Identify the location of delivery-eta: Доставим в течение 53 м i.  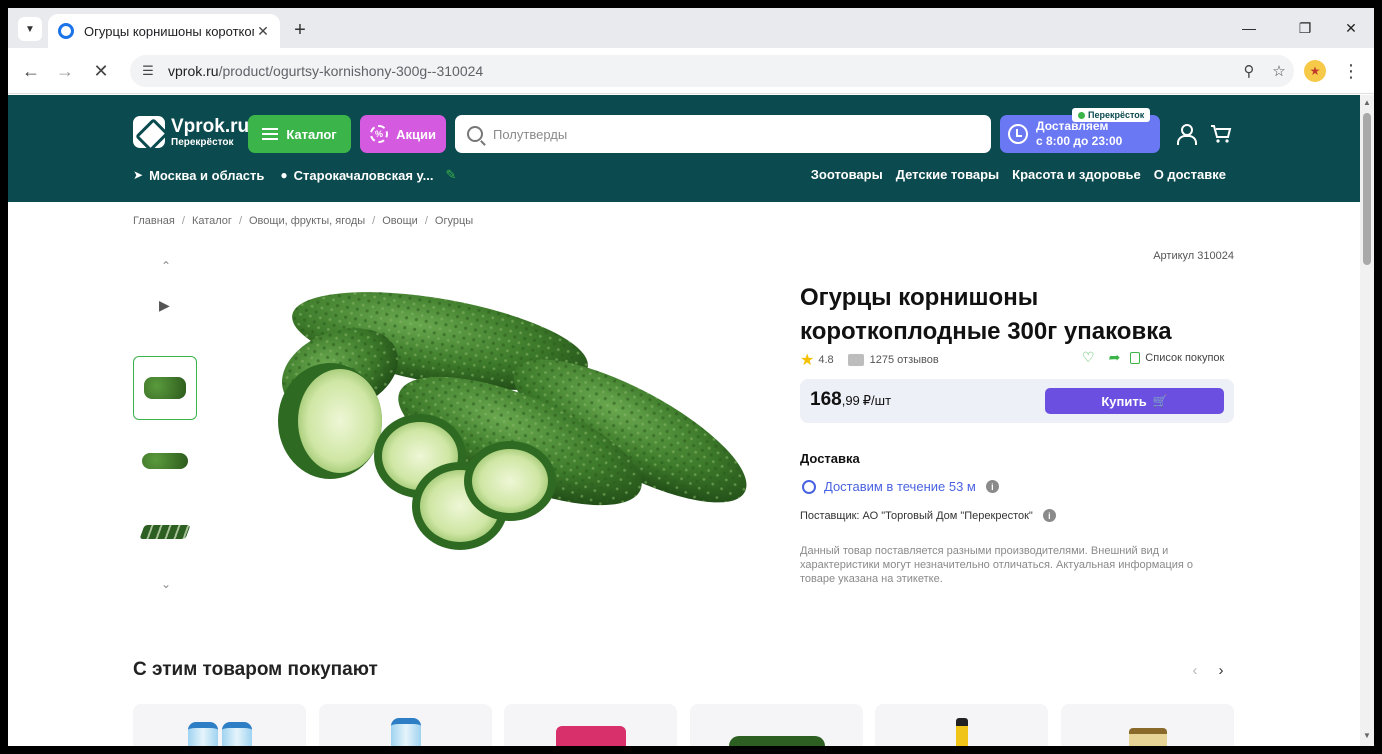
(900, 486).